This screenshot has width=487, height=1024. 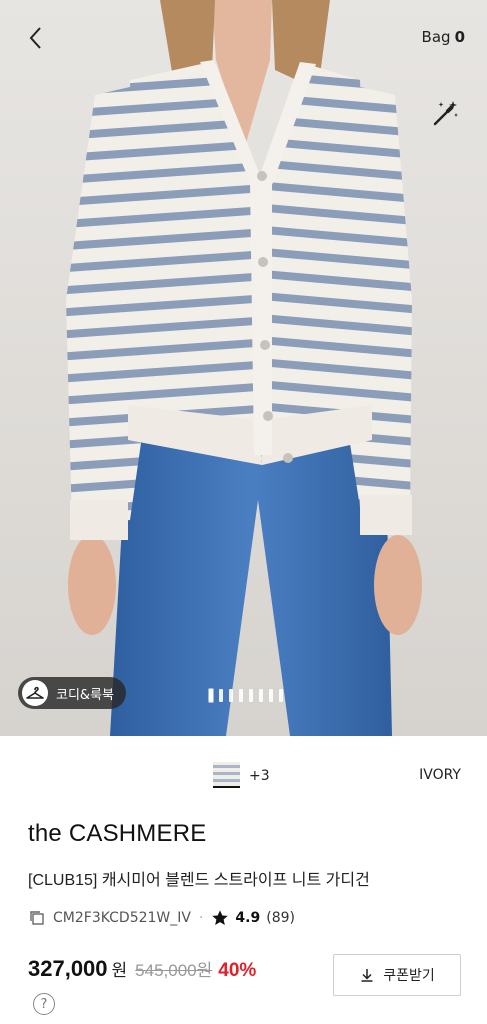 What do you see at coordinates (119, 970) in the screenshot?
I see `currency-unit: 원` at bounding box center [119, 970].